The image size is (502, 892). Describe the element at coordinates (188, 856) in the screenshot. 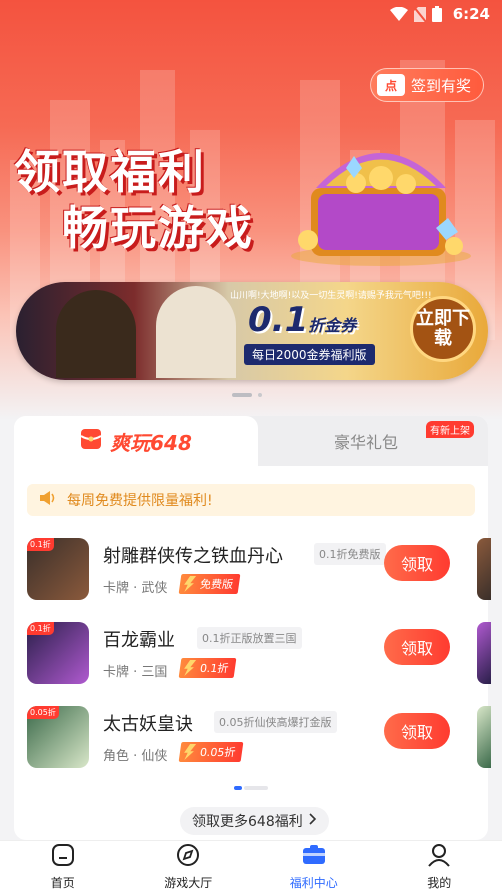

I see `compass-icon` at that location.